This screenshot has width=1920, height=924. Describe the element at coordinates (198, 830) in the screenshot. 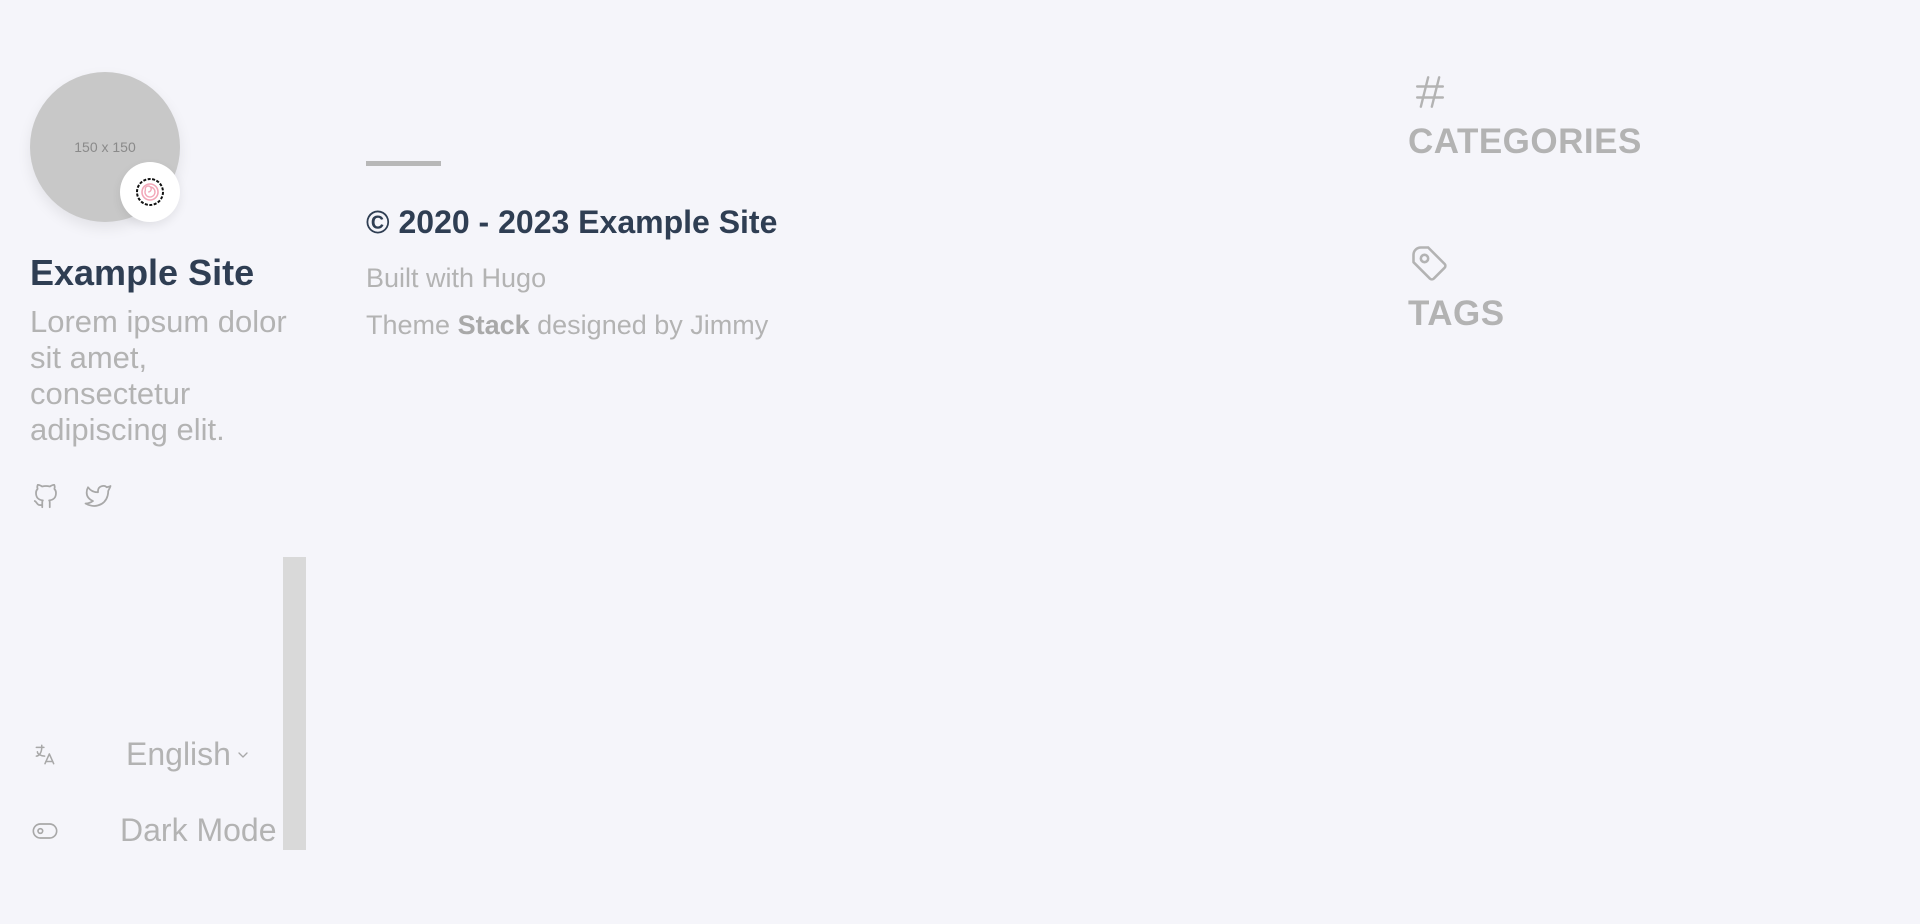

I see `dark-mode-label: Dark Mode` at that location.